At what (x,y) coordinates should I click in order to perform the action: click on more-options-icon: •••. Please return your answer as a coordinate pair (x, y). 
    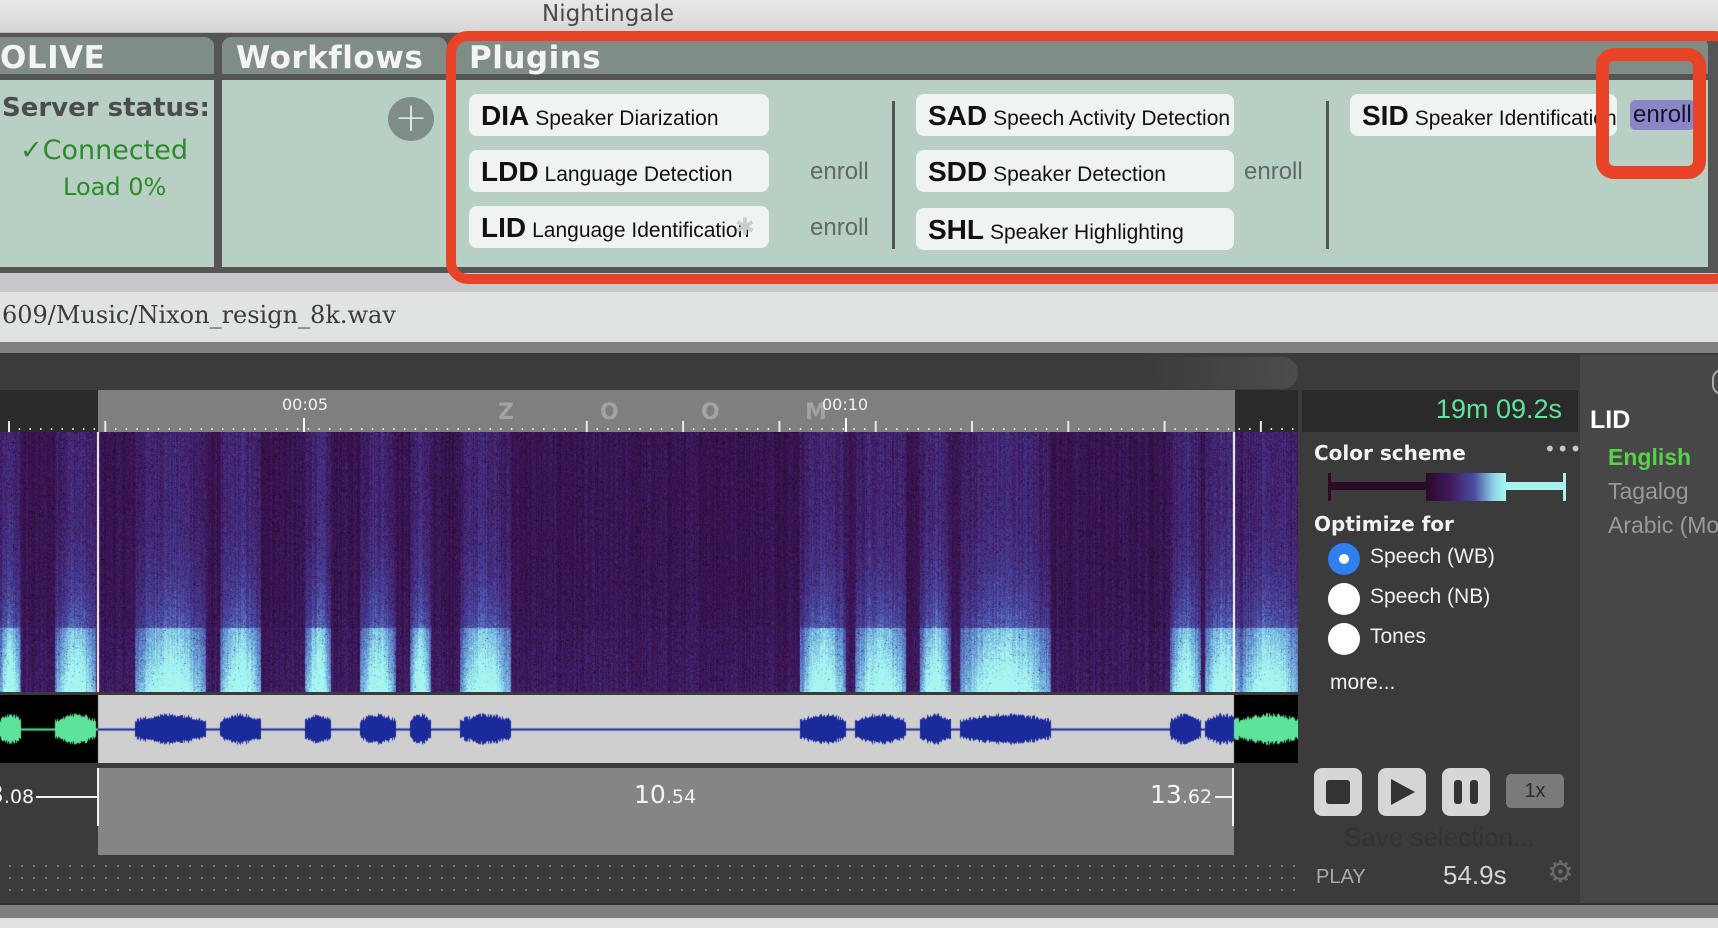
    Looking at the image, I should click on (1563, 449).